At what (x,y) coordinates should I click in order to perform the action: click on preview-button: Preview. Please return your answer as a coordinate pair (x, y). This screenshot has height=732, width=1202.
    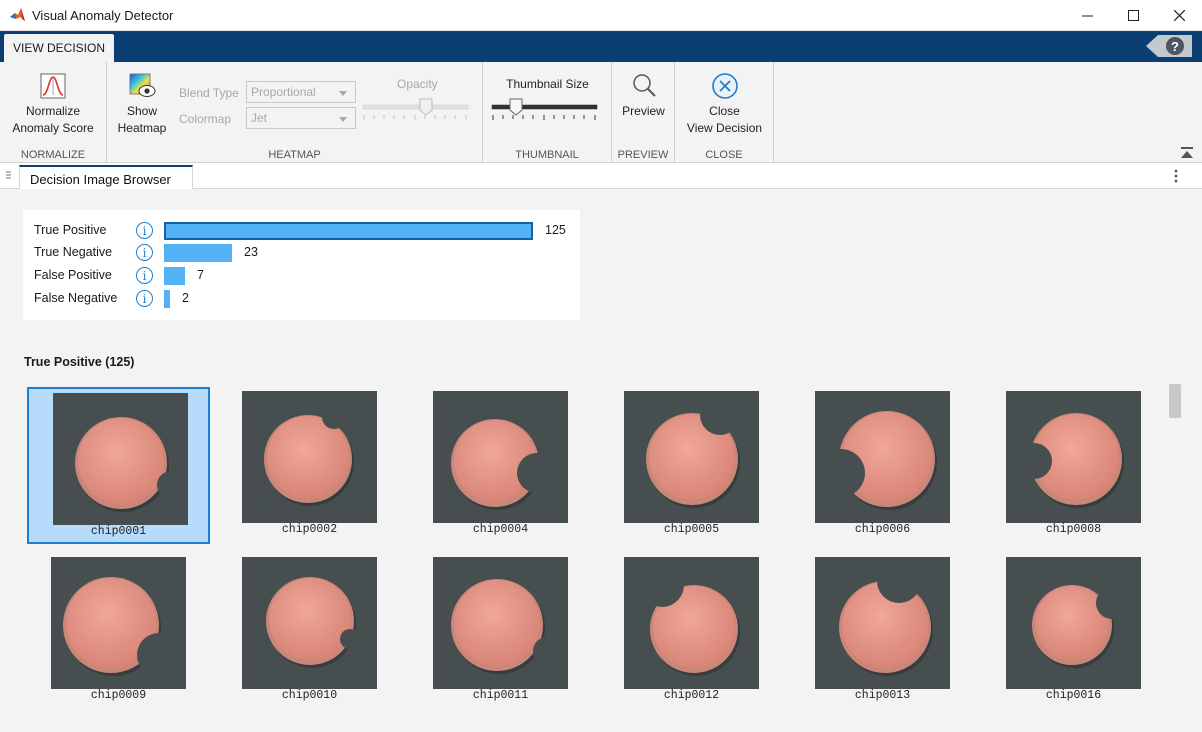
    Looking at the image, I should click on (643, 96).